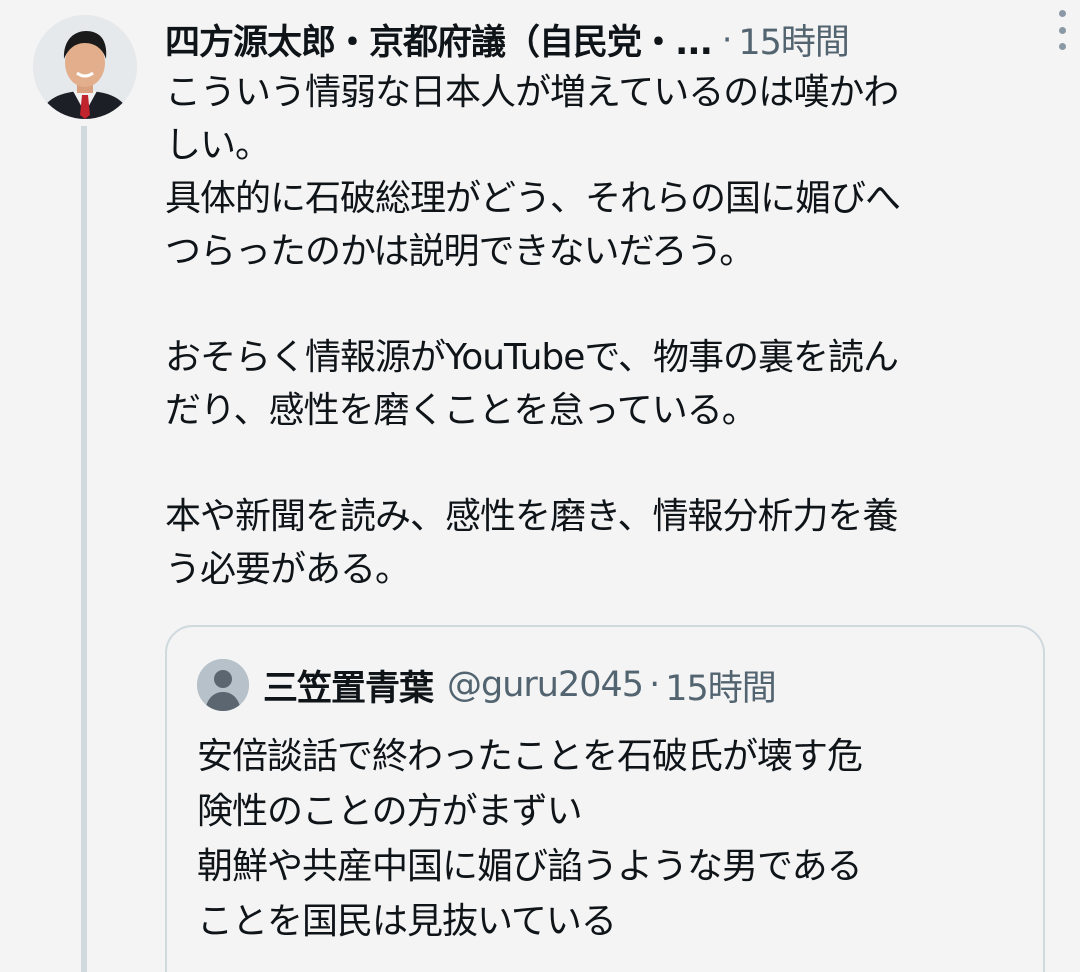 The width and height of the screenshot is (1080, 972). Describe the element at coordinates (721, 685) in the screenshot. I see `quoted-post-timestamp: 15時間` at that location.